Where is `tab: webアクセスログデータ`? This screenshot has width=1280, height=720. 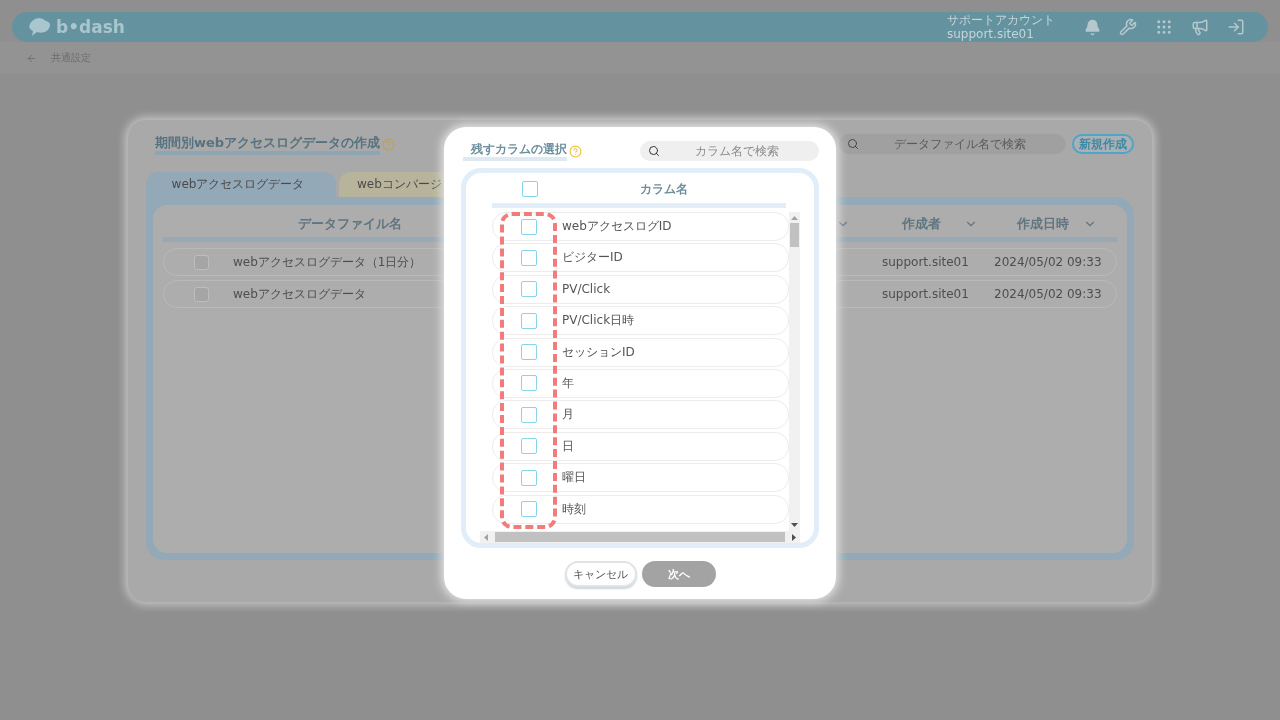 tab: webアクセスログデータ is located at coordinates (241, 184).